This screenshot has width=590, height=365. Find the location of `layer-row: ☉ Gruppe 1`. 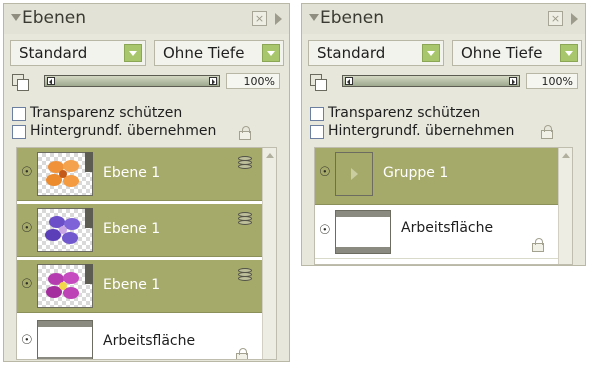

layer-row: ☉ Gruppe 1 is located at coordinates (436, 176).